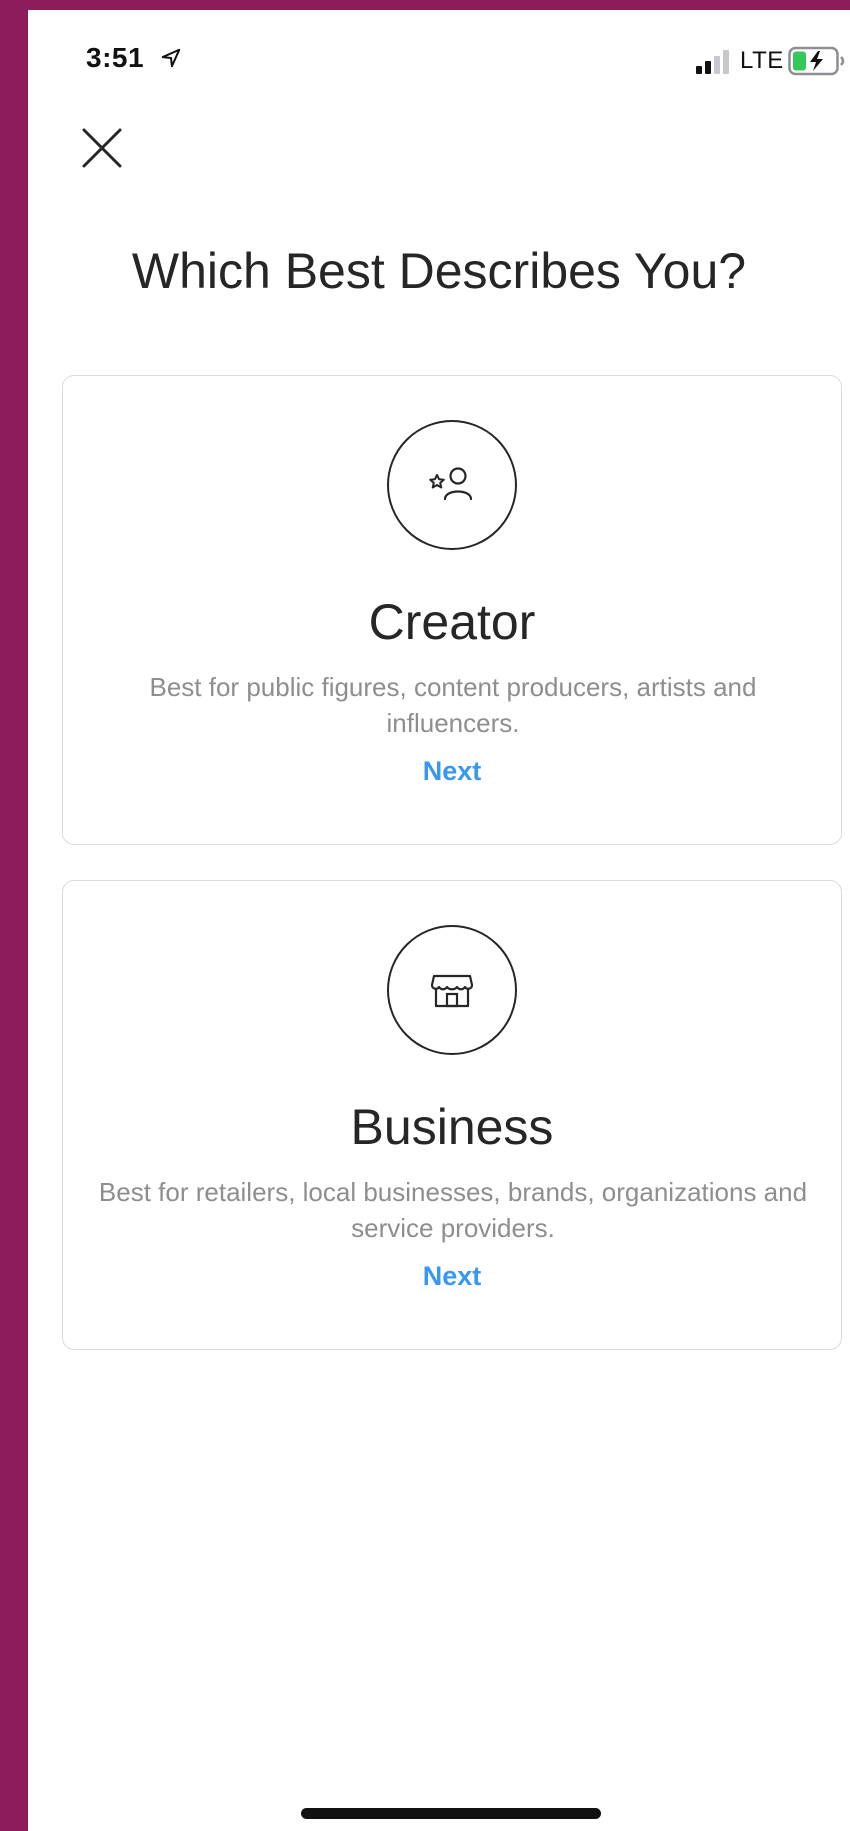  What do you see at coordinates (452, 1276) in the screenshot?
I see `business-next-button: Next` at bounding box center [452, 1276].